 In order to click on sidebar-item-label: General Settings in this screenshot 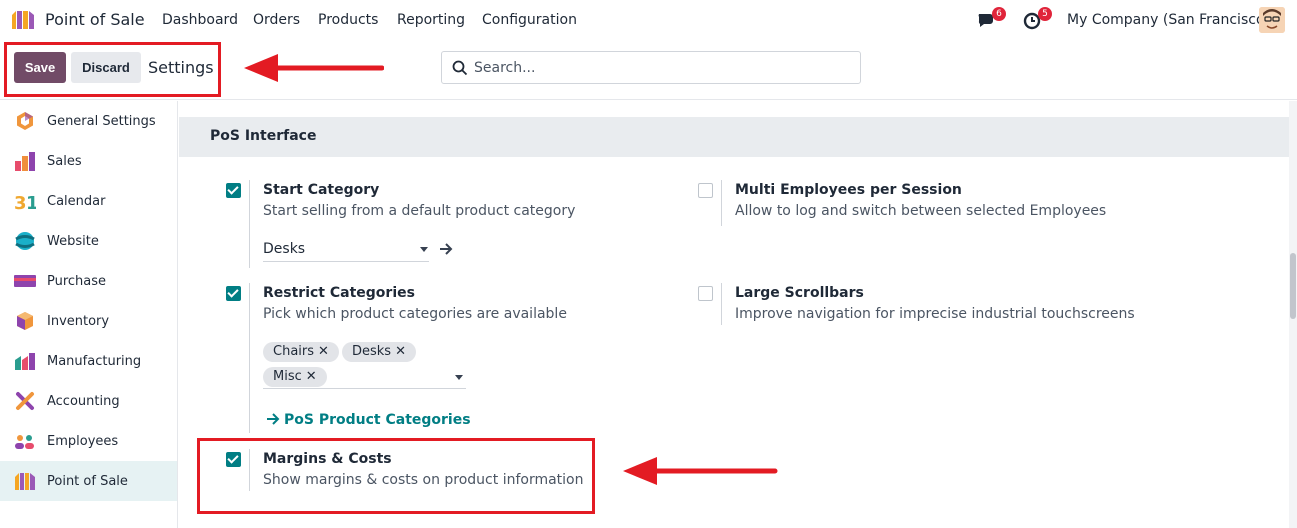, I will do `click(101, 121)`.